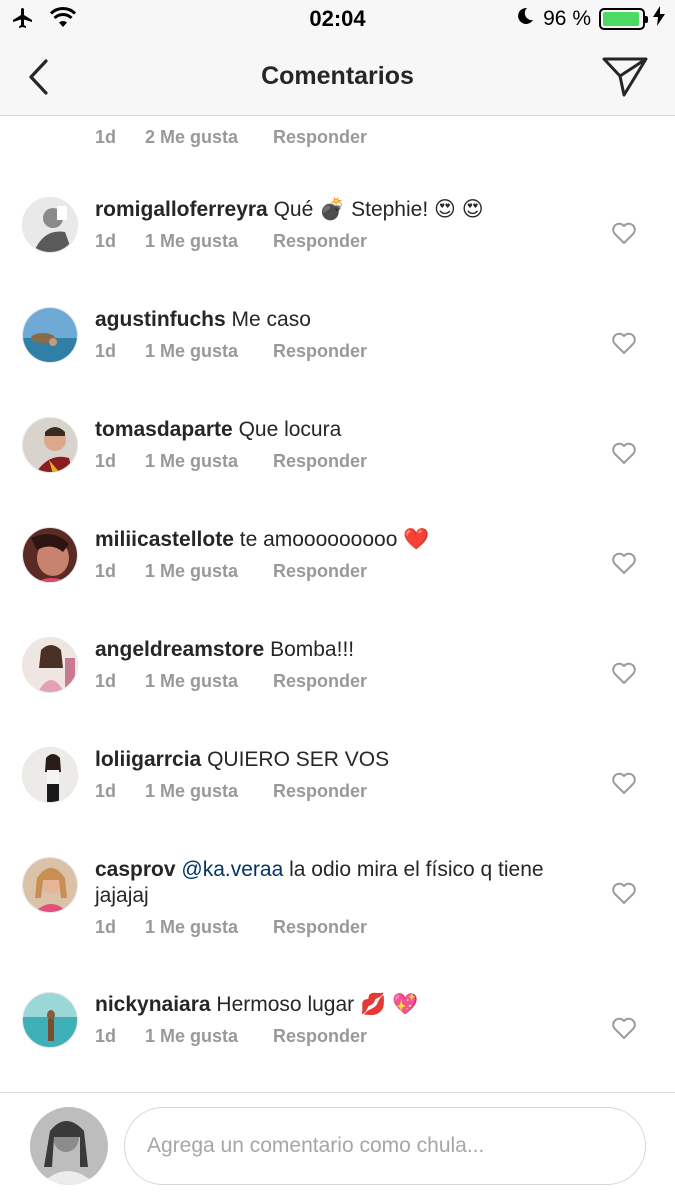 Image resolution: width=675 pixels, height=1200 pixels. I want to click on battery-icon, so click(623, 19).